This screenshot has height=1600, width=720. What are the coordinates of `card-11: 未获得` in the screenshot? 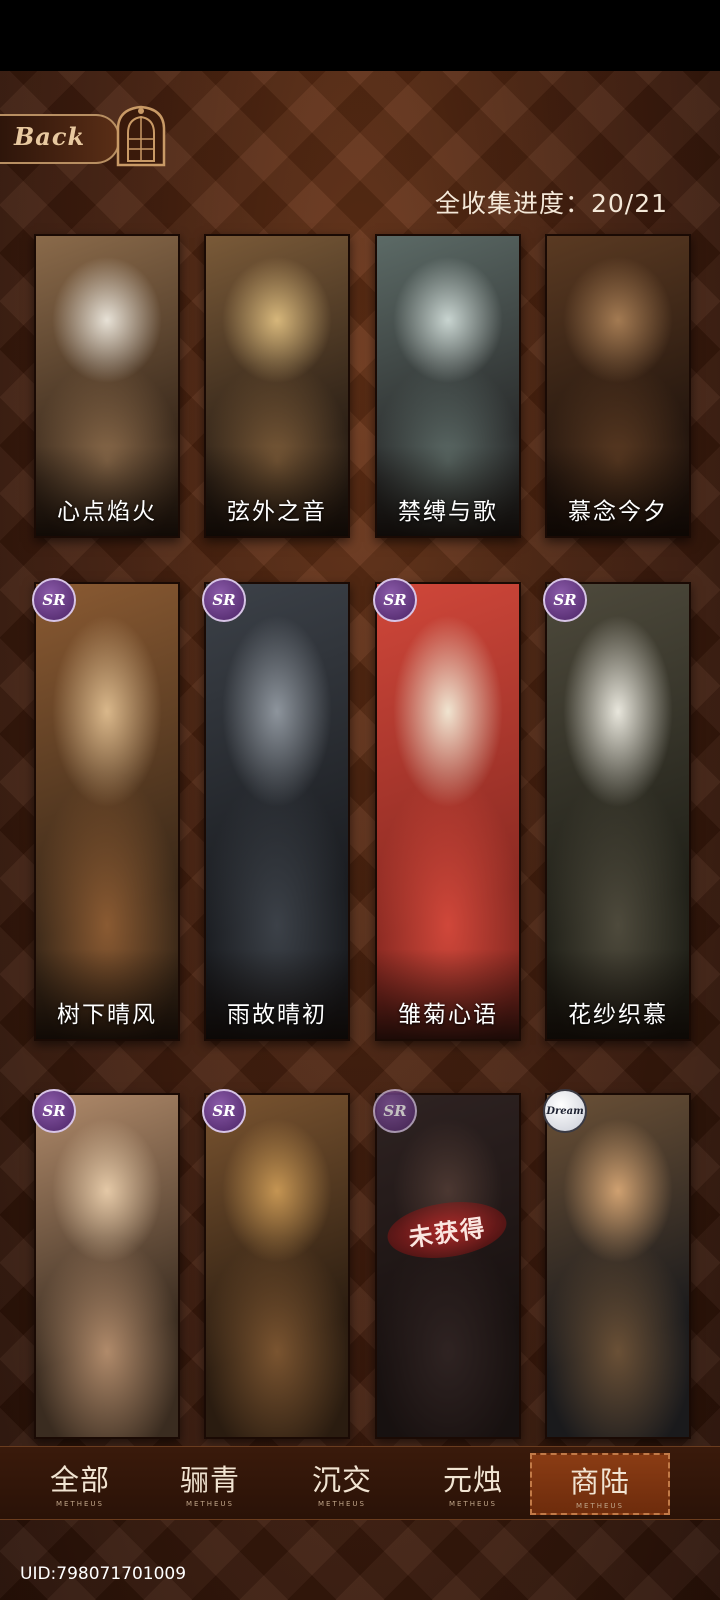 It's located at (448, 1266).